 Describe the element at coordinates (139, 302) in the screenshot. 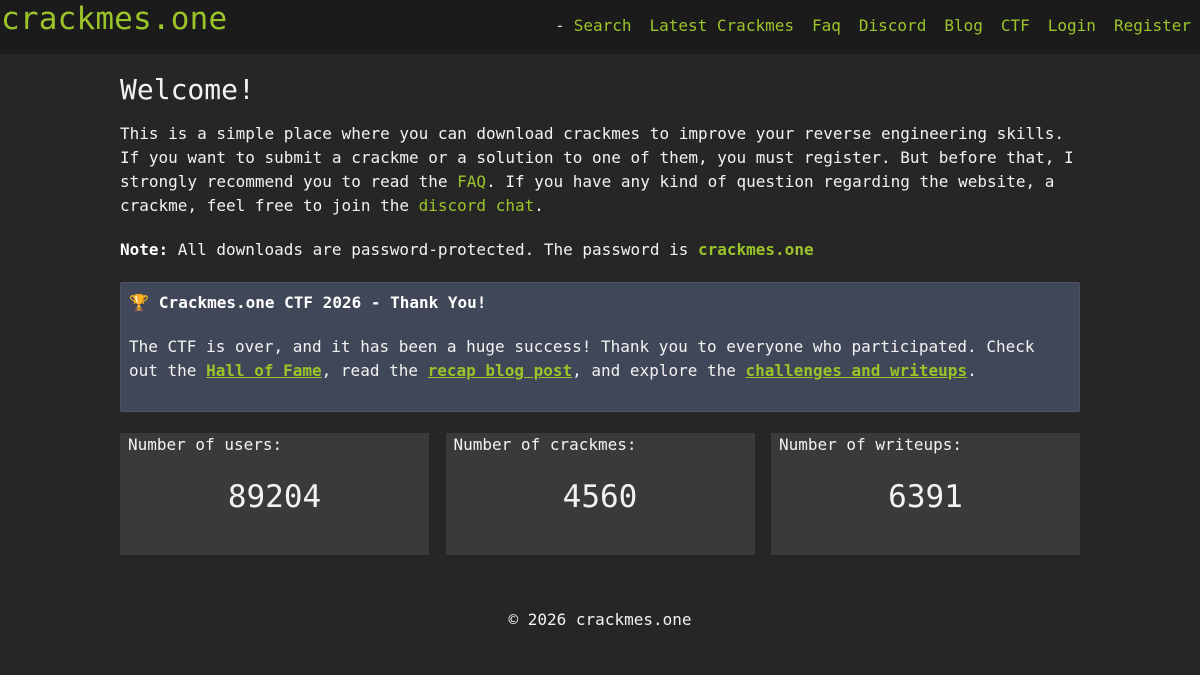

I see `trophy-icon: 🏆` at that location.